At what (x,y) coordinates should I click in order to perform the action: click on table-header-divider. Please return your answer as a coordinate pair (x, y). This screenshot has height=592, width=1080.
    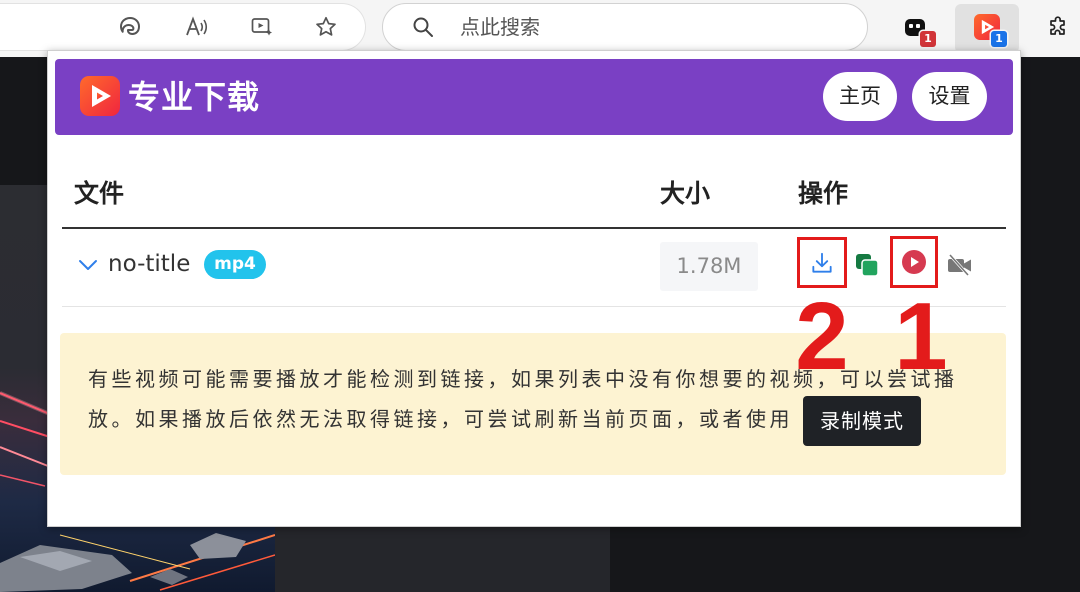
    Looking at the image, I should click on (534, 228).